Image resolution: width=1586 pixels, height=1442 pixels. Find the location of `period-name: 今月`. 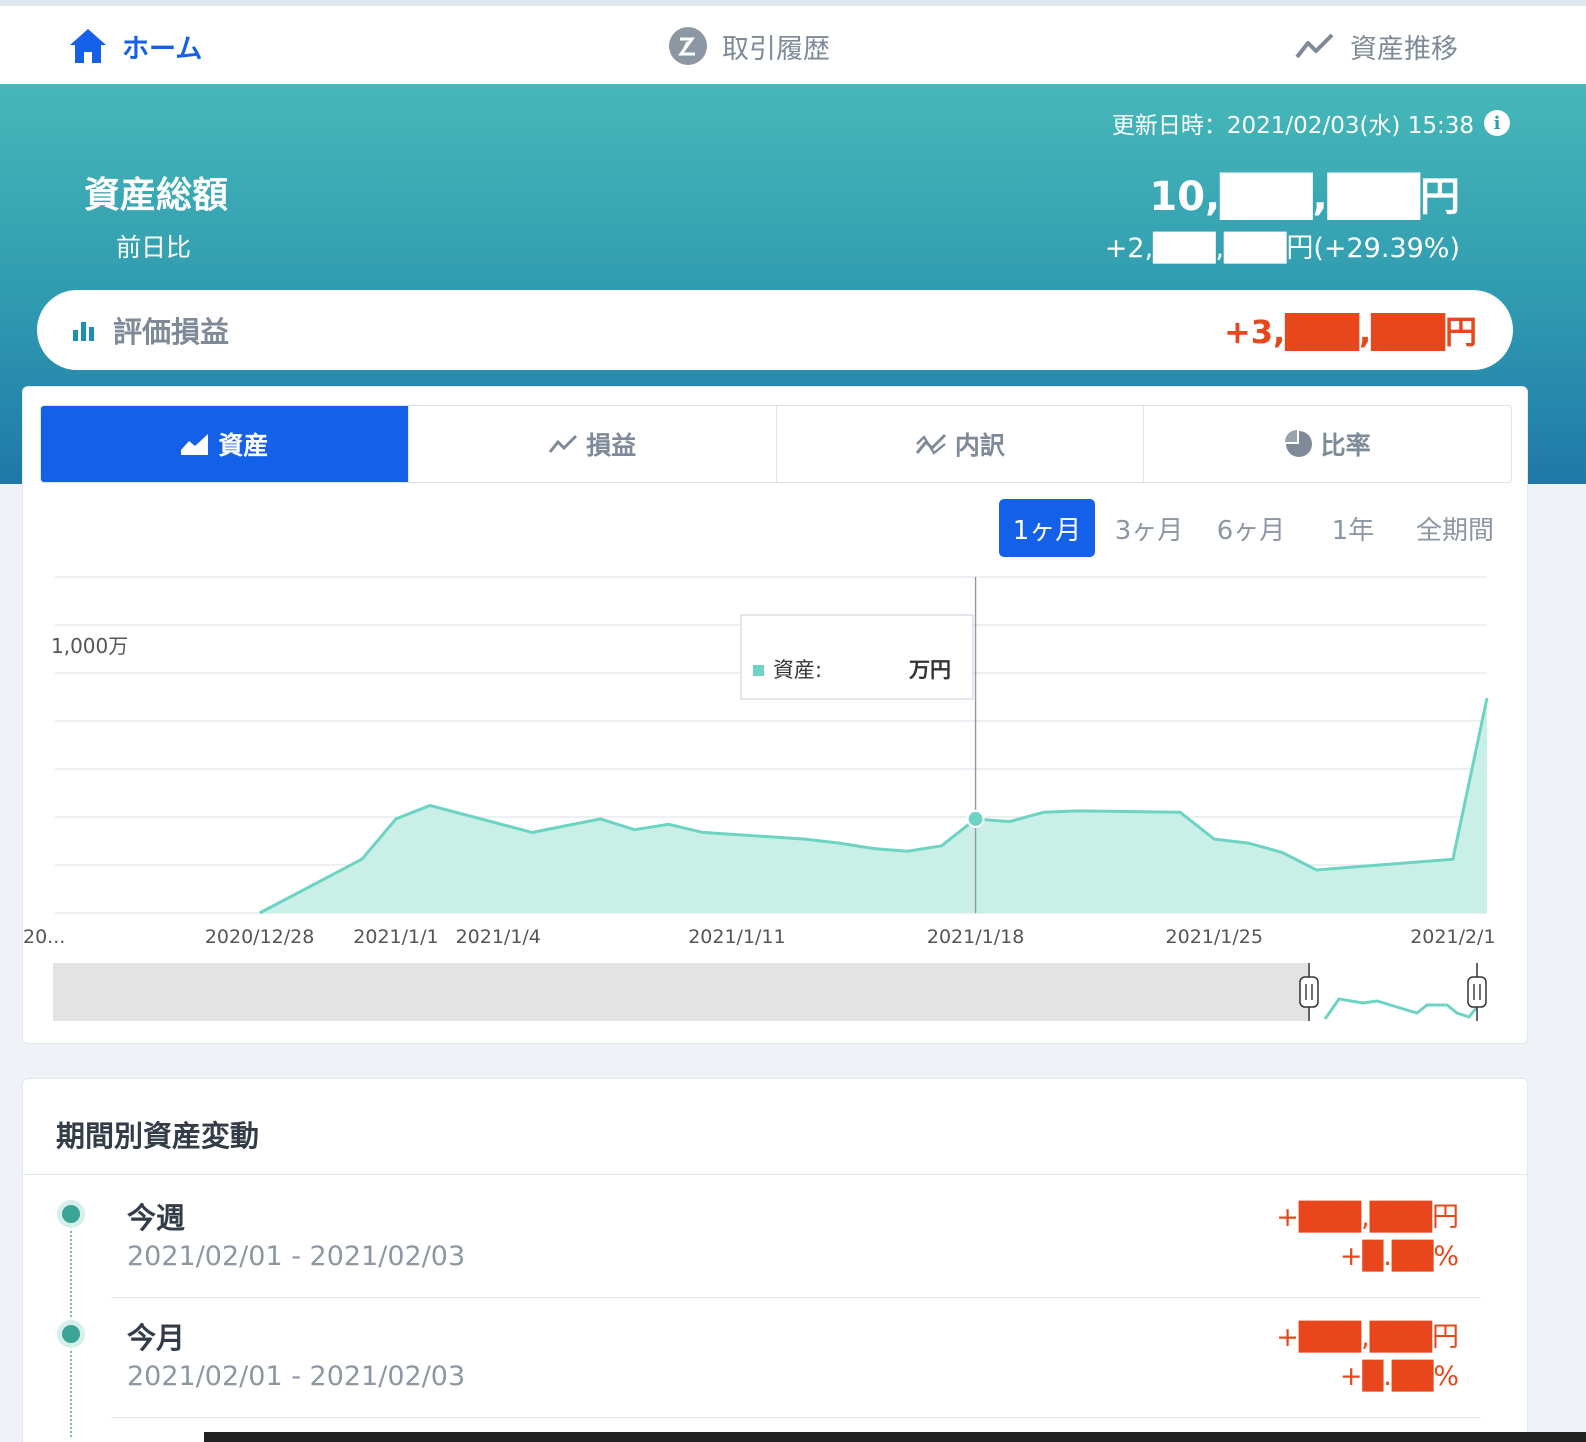

period-name: 今月 is located at coordinates (156, 1338).